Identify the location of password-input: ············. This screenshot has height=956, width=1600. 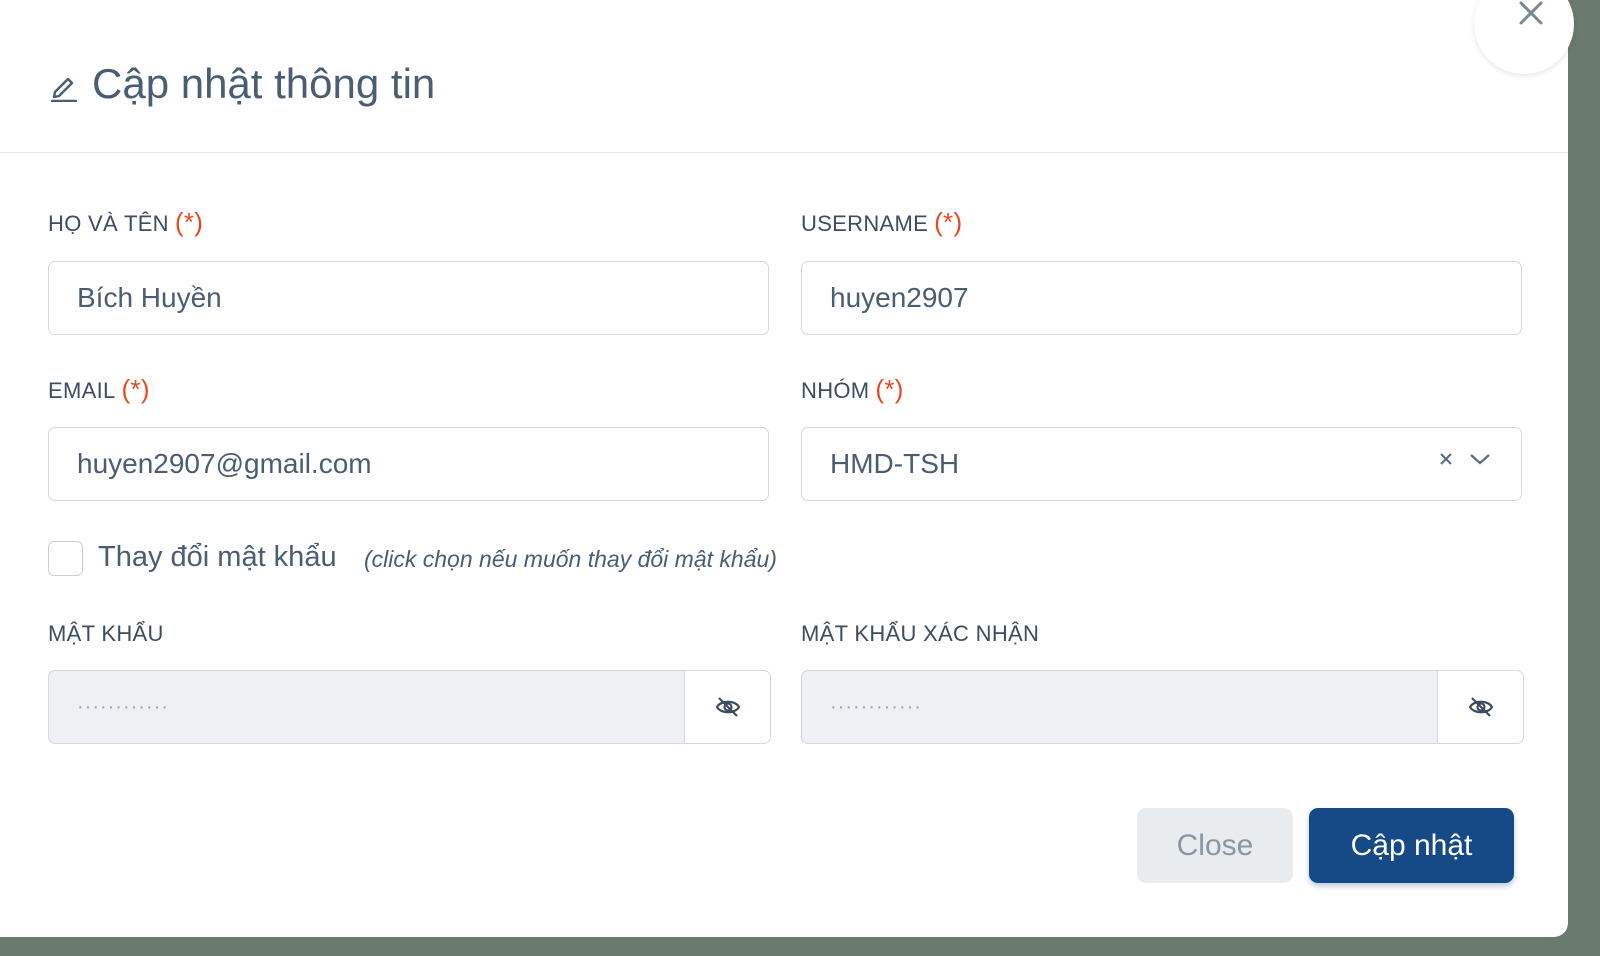
(409, 707).